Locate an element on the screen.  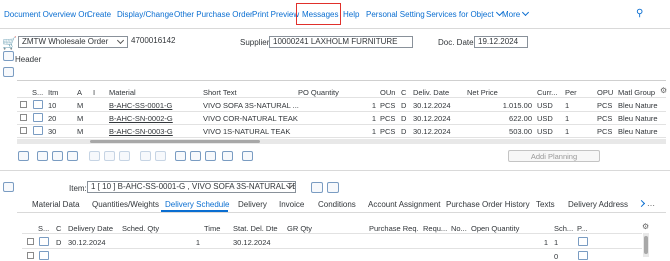
menu-display-change: Display/Change is located at coordinates (145, 14).